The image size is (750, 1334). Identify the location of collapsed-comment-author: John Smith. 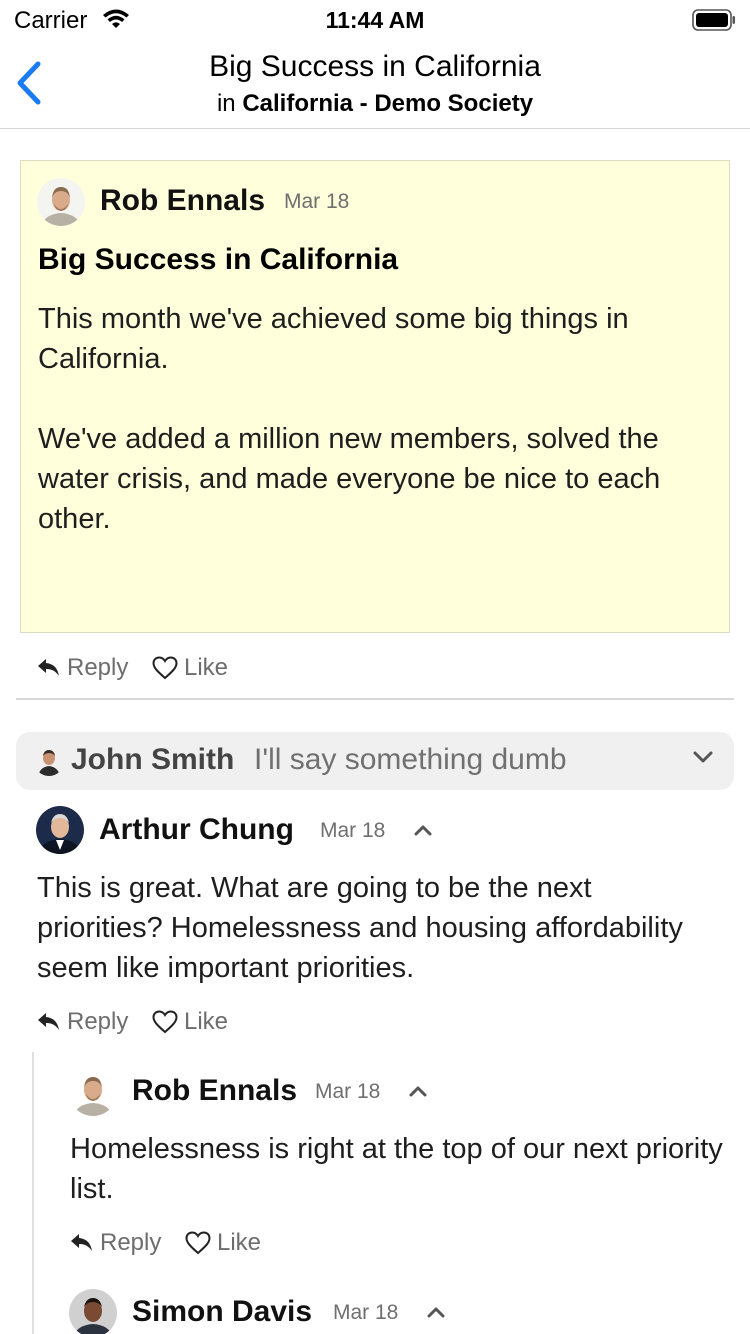
(153, 759).